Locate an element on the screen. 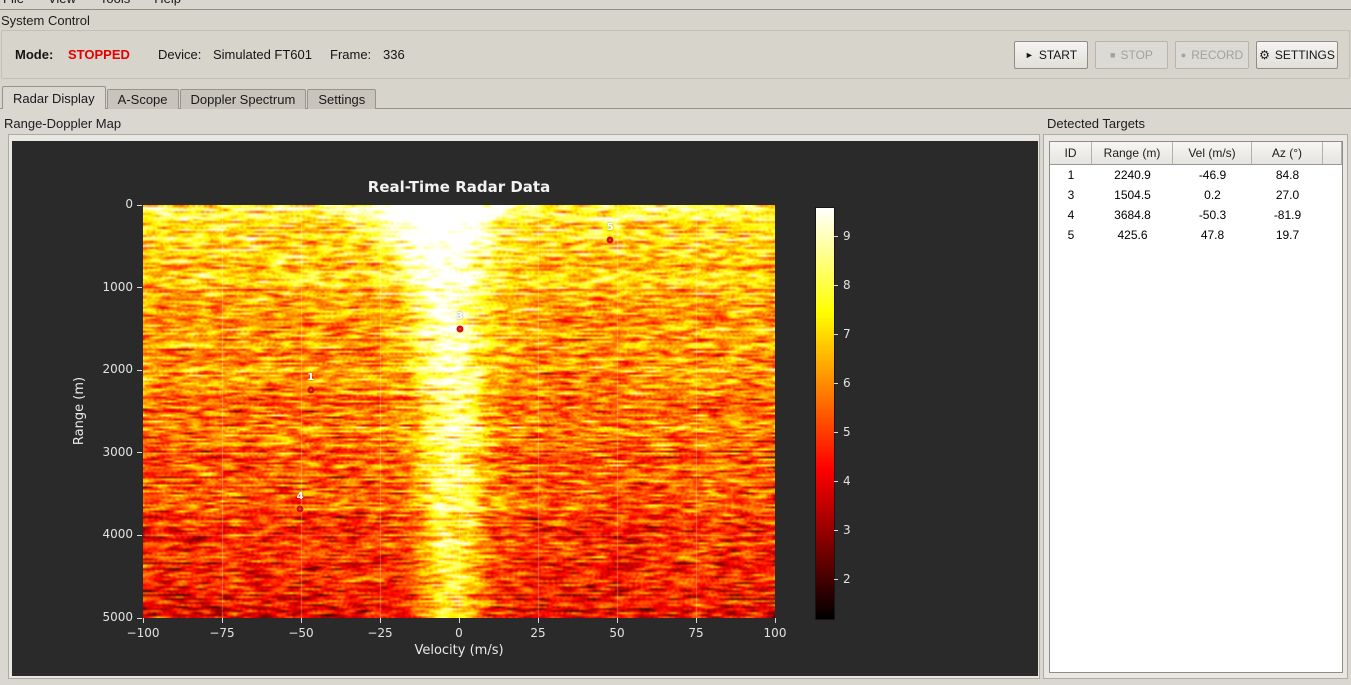  record-button: ● RECORD is located at coordinates (1212, 55).